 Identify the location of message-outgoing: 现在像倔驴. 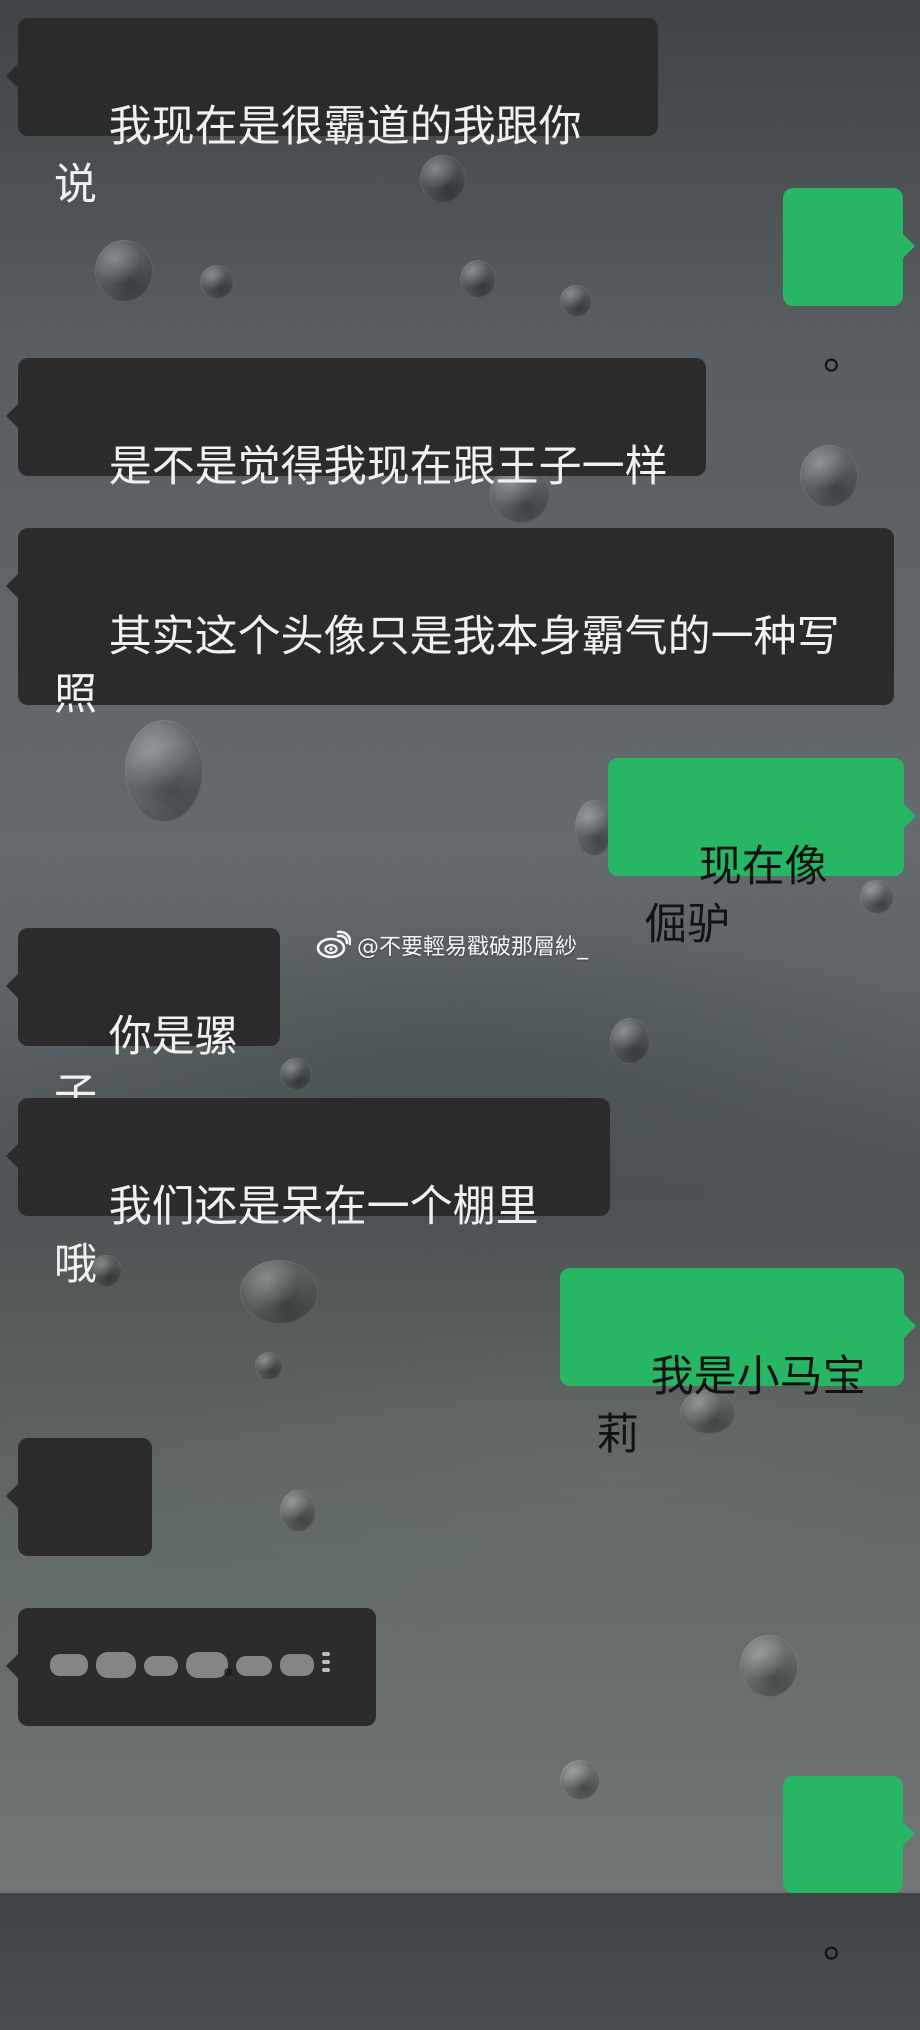
(762, 854).